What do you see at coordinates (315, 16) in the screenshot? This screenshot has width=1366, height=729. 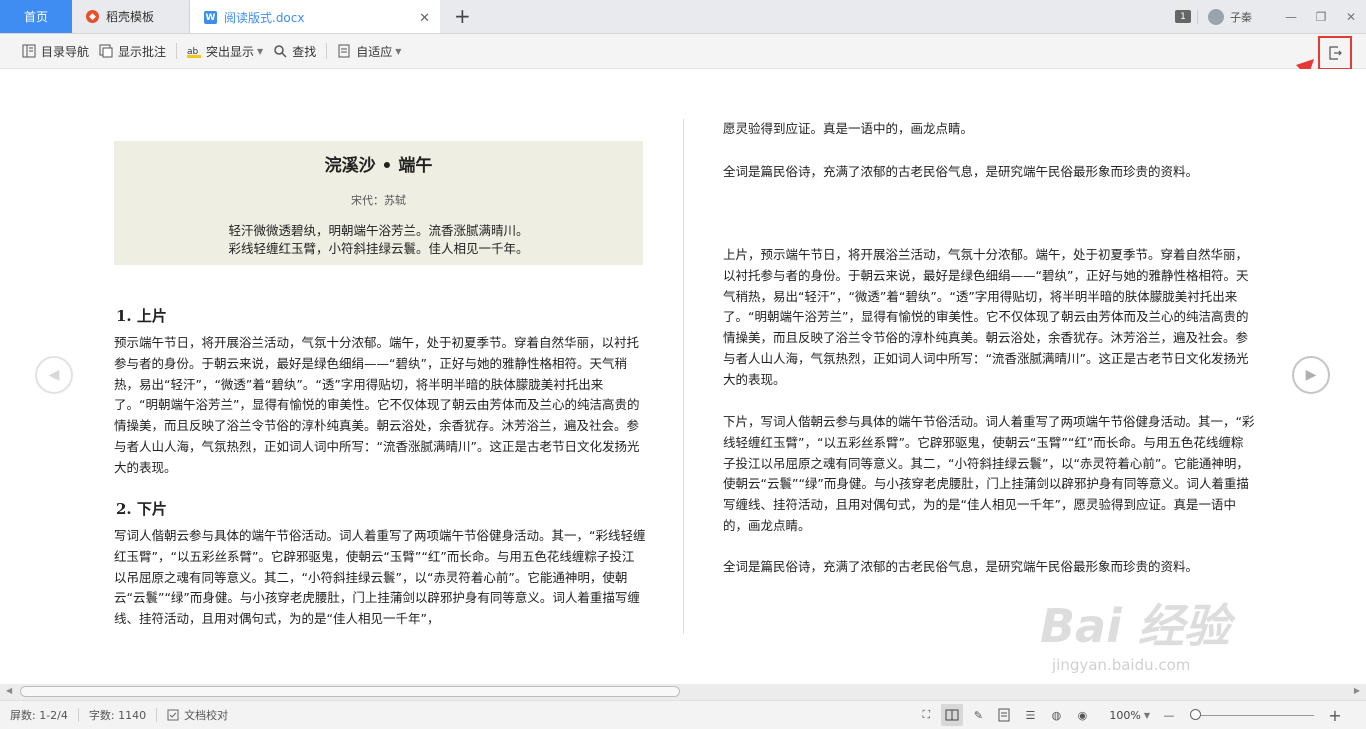 I see `tab-document: W 阅读版式.docx ✕` at bounding box center [315, 16].